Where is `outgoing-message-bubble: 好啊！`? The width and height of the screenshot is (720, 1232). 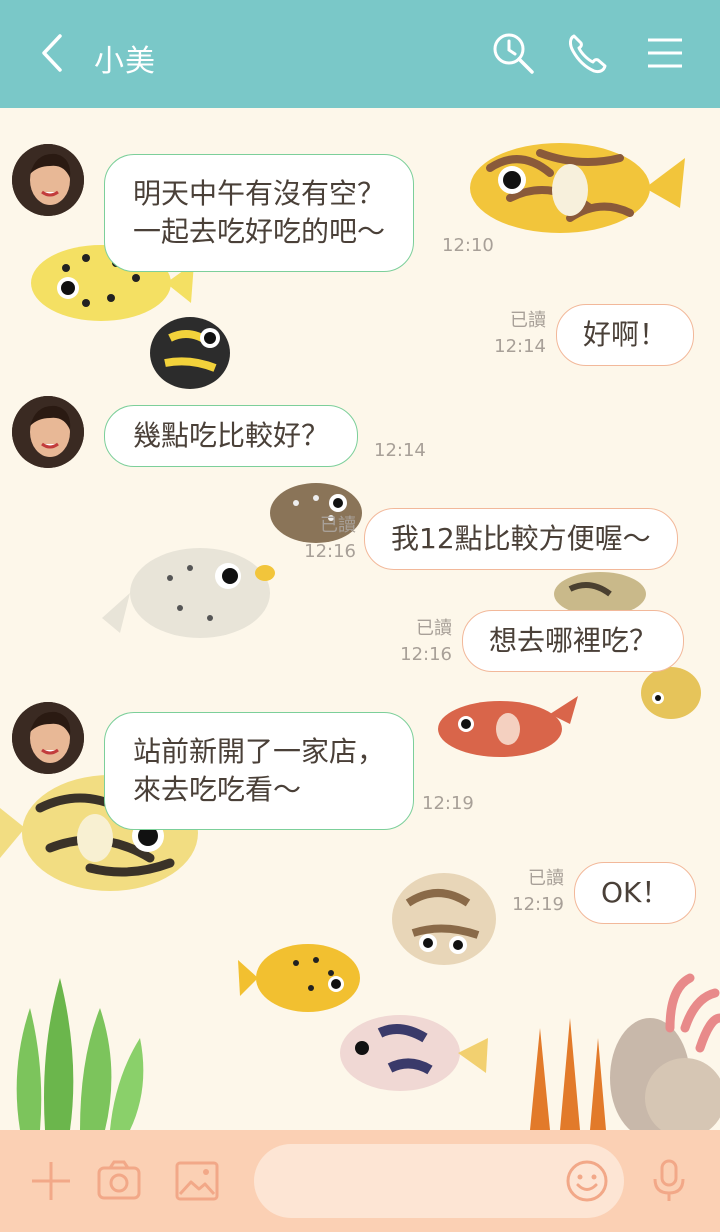
outgoing-message-bubble: 好啊！ is located at coordinates (625, 335).